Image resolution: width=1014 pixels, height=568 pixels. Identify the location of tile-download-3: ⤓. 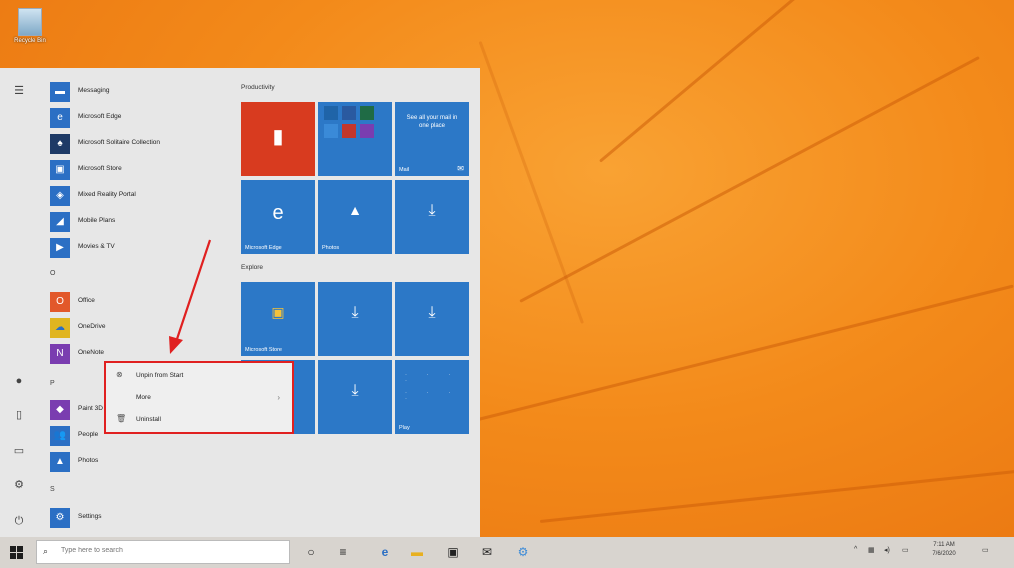
(432, 319).